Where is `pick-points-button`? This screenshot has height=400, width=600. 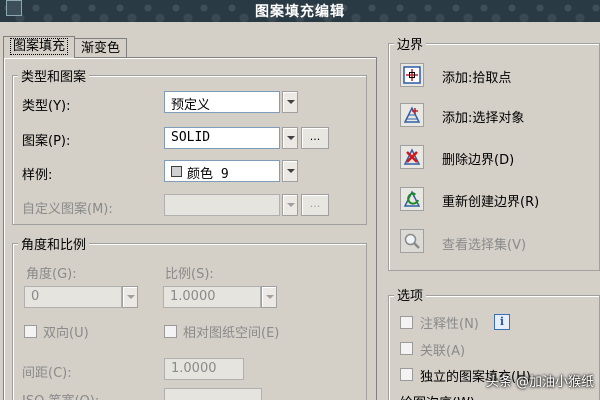
pick-points-button is located at coordinates (412, 75).